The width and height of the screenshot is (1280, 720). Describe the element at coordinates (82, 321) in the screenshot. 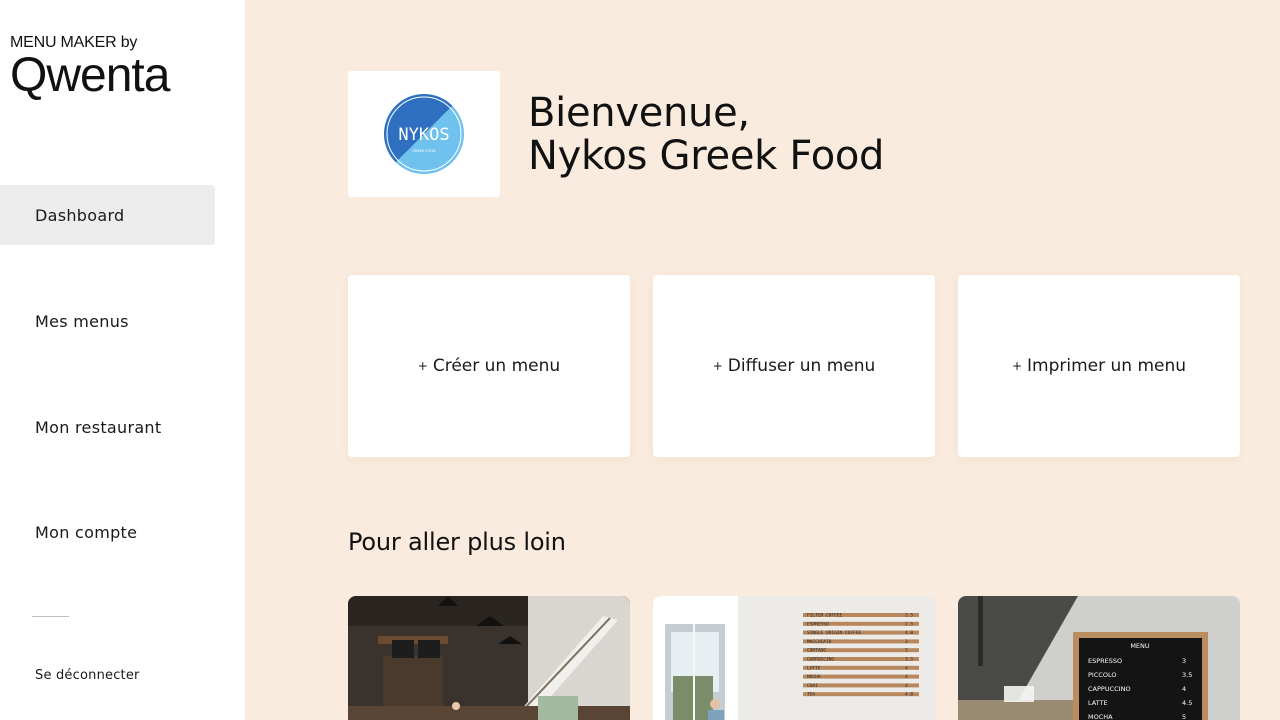

I see `nav-item-label: Mes menus` at that location.